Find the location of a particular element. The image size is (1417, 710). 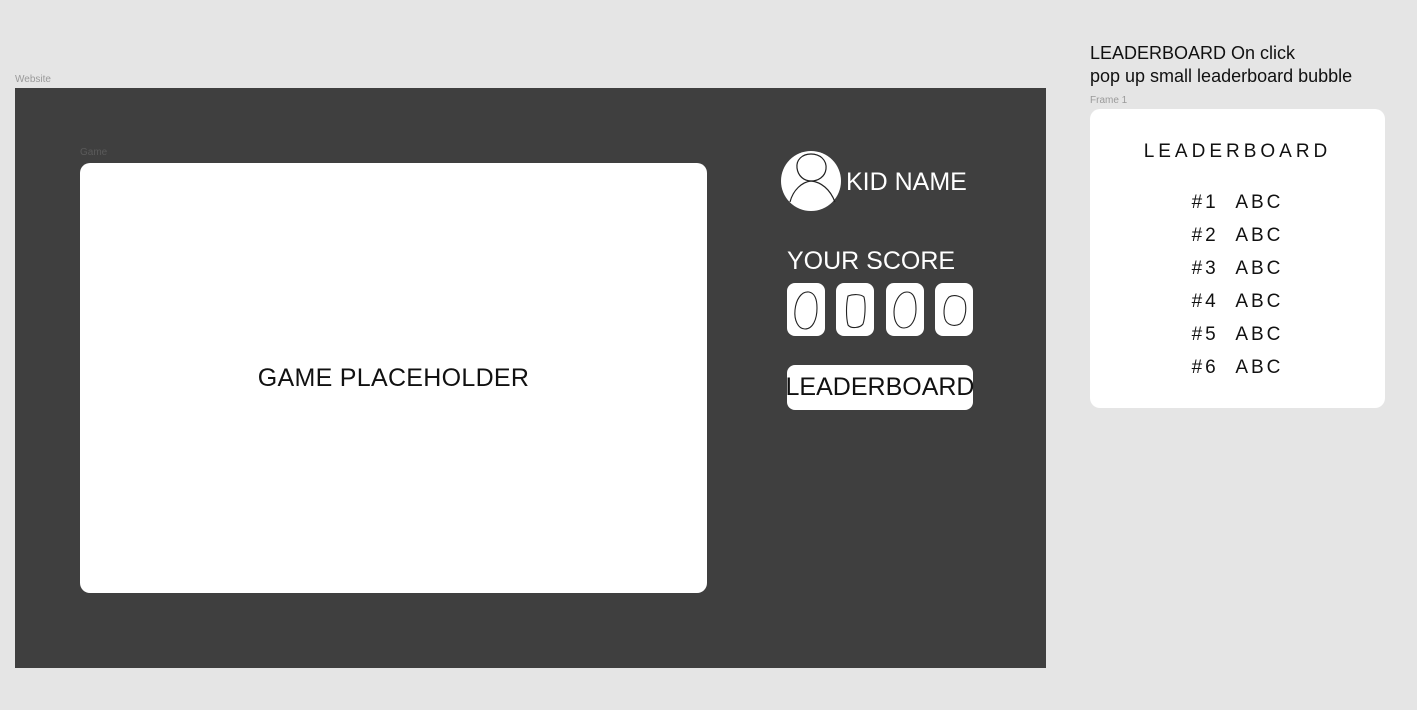

game-frame-label: Game is located at coordinates (94, 152).